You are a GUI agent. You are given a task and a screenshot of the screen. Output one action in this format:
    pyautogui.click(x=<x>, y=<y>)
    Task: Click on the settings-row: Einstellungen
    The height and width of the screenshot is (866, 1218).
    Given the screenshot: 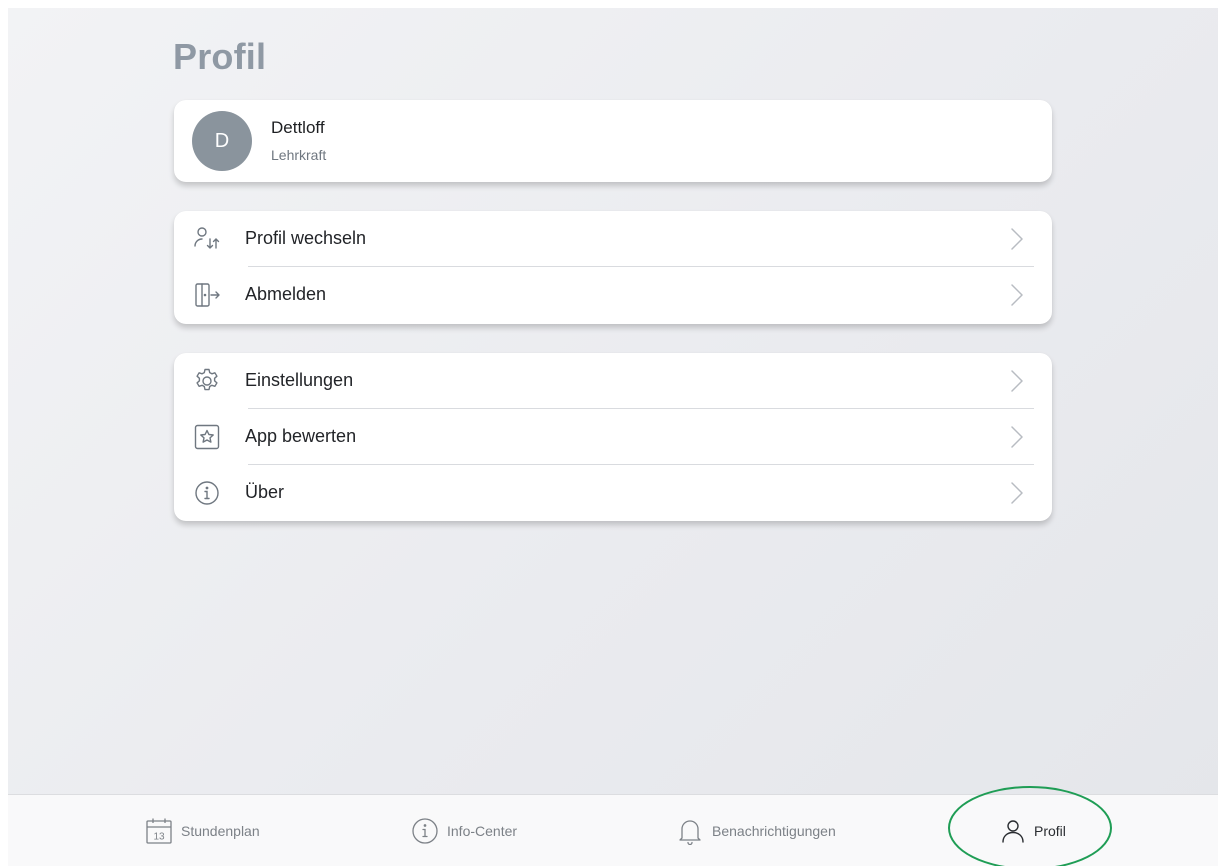 What is the action you would take?
    pyautogui.click(x=613, y=381)
    